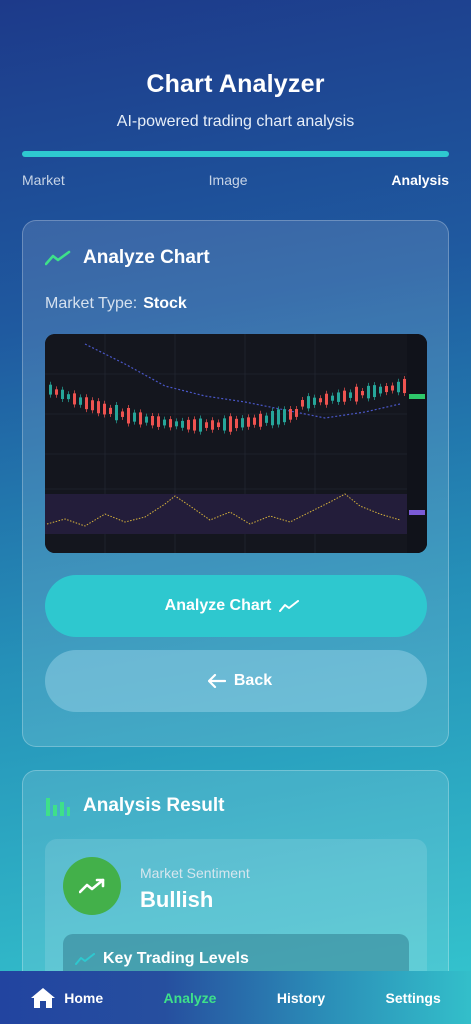 This screenshot has width=471, height=1024. Describe the element at coordinates (301, 998) in the screenshot. I see `nav-history: History` at that location.